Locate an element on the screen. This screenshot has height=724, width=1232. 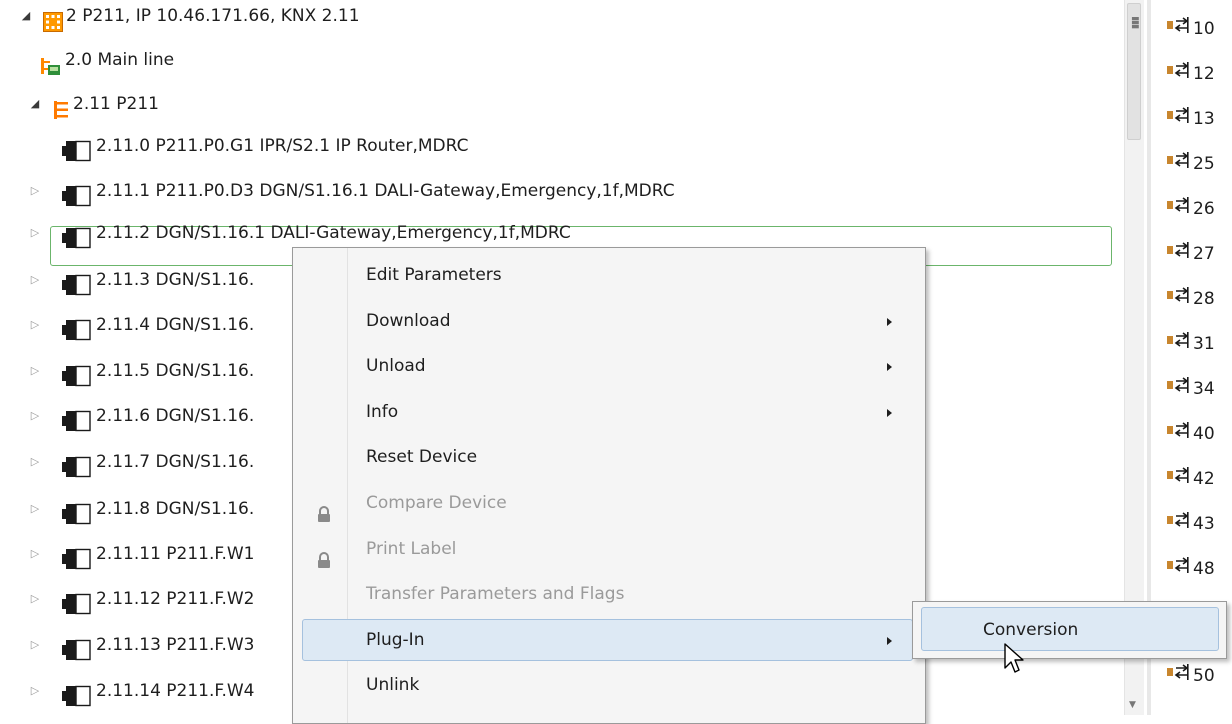
menu-item-label: Download is located at coordinates (408, 320).